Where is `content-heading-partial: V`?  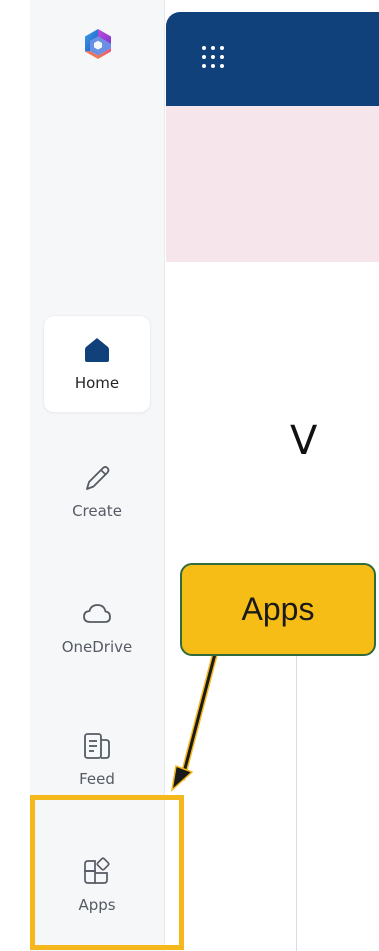
content-heading-partial: V is located at coordinates (304, 441).